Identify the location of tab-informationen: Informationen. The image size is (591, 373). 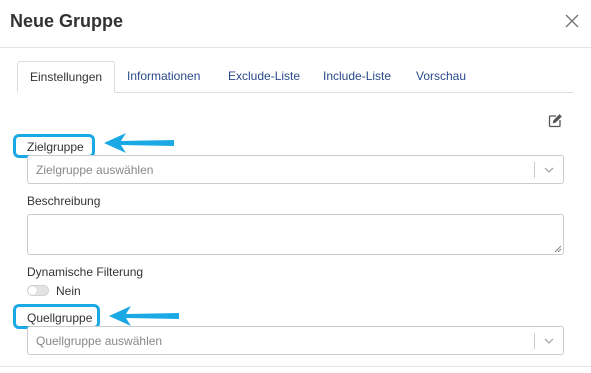
(163, 77).